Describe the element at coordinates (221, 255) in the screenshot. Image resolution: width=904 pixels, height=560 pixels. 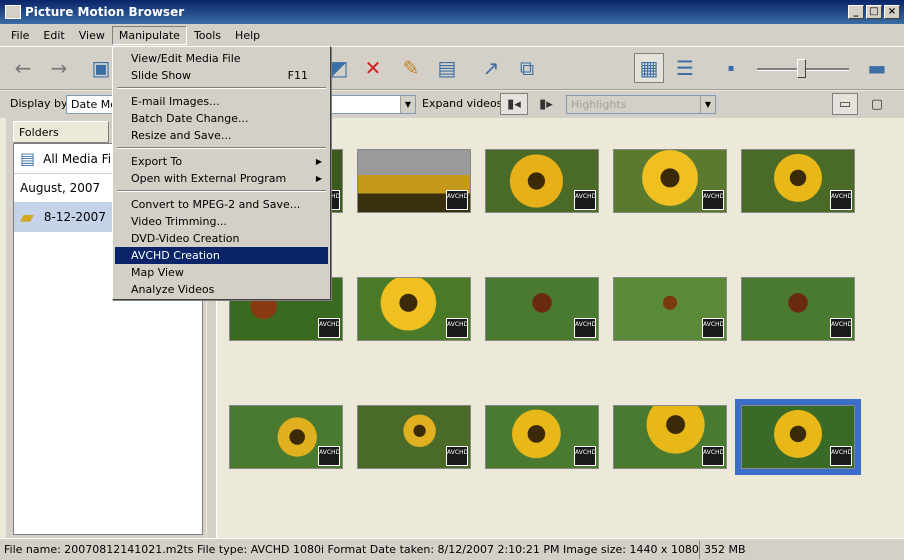
I see `menu-item-avchd-creation: AVCHD Creation` at that location.